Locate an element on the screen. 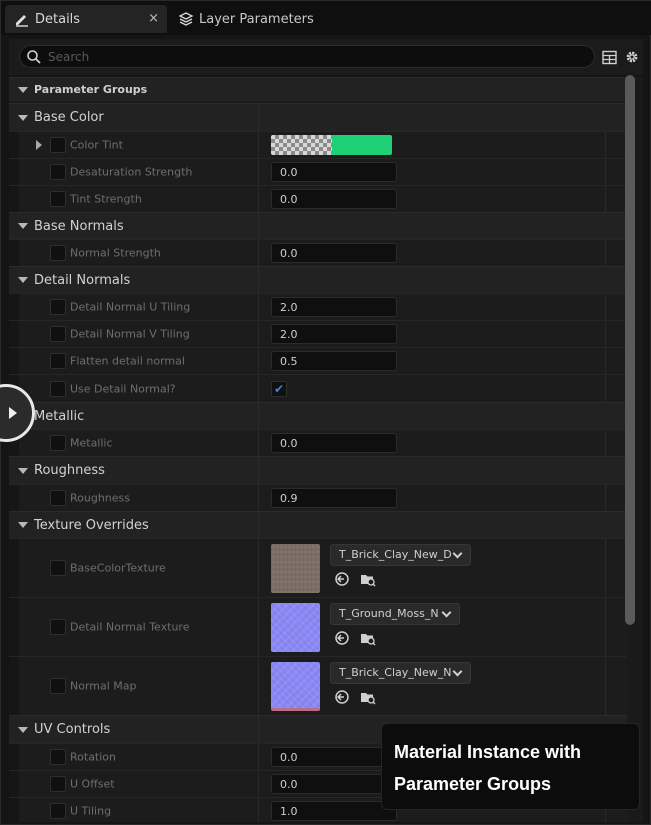 Image resolution: width=651 pixels, height=825 pixels. search-box is located at coordinates (307, 56).